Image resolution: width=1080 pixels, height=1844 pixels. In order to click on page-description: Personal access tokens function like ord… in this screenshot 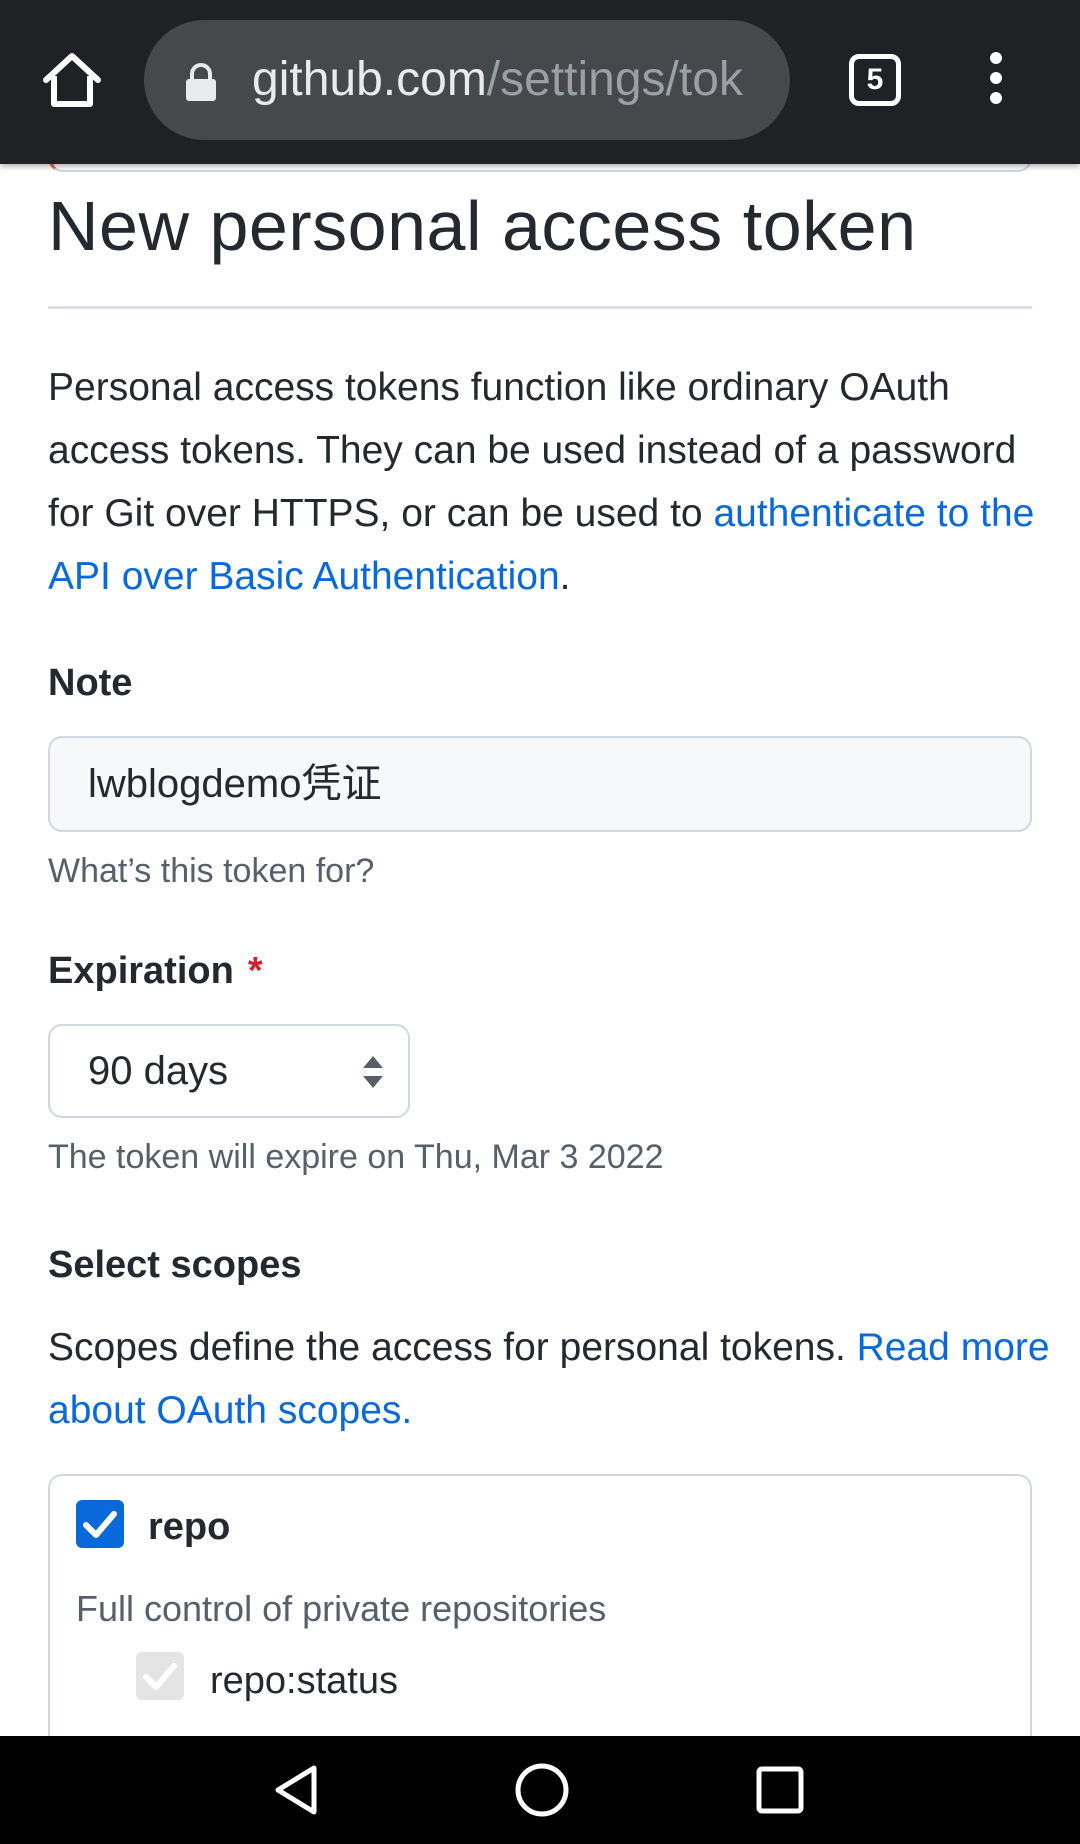, I will do `click(548, 482)`.